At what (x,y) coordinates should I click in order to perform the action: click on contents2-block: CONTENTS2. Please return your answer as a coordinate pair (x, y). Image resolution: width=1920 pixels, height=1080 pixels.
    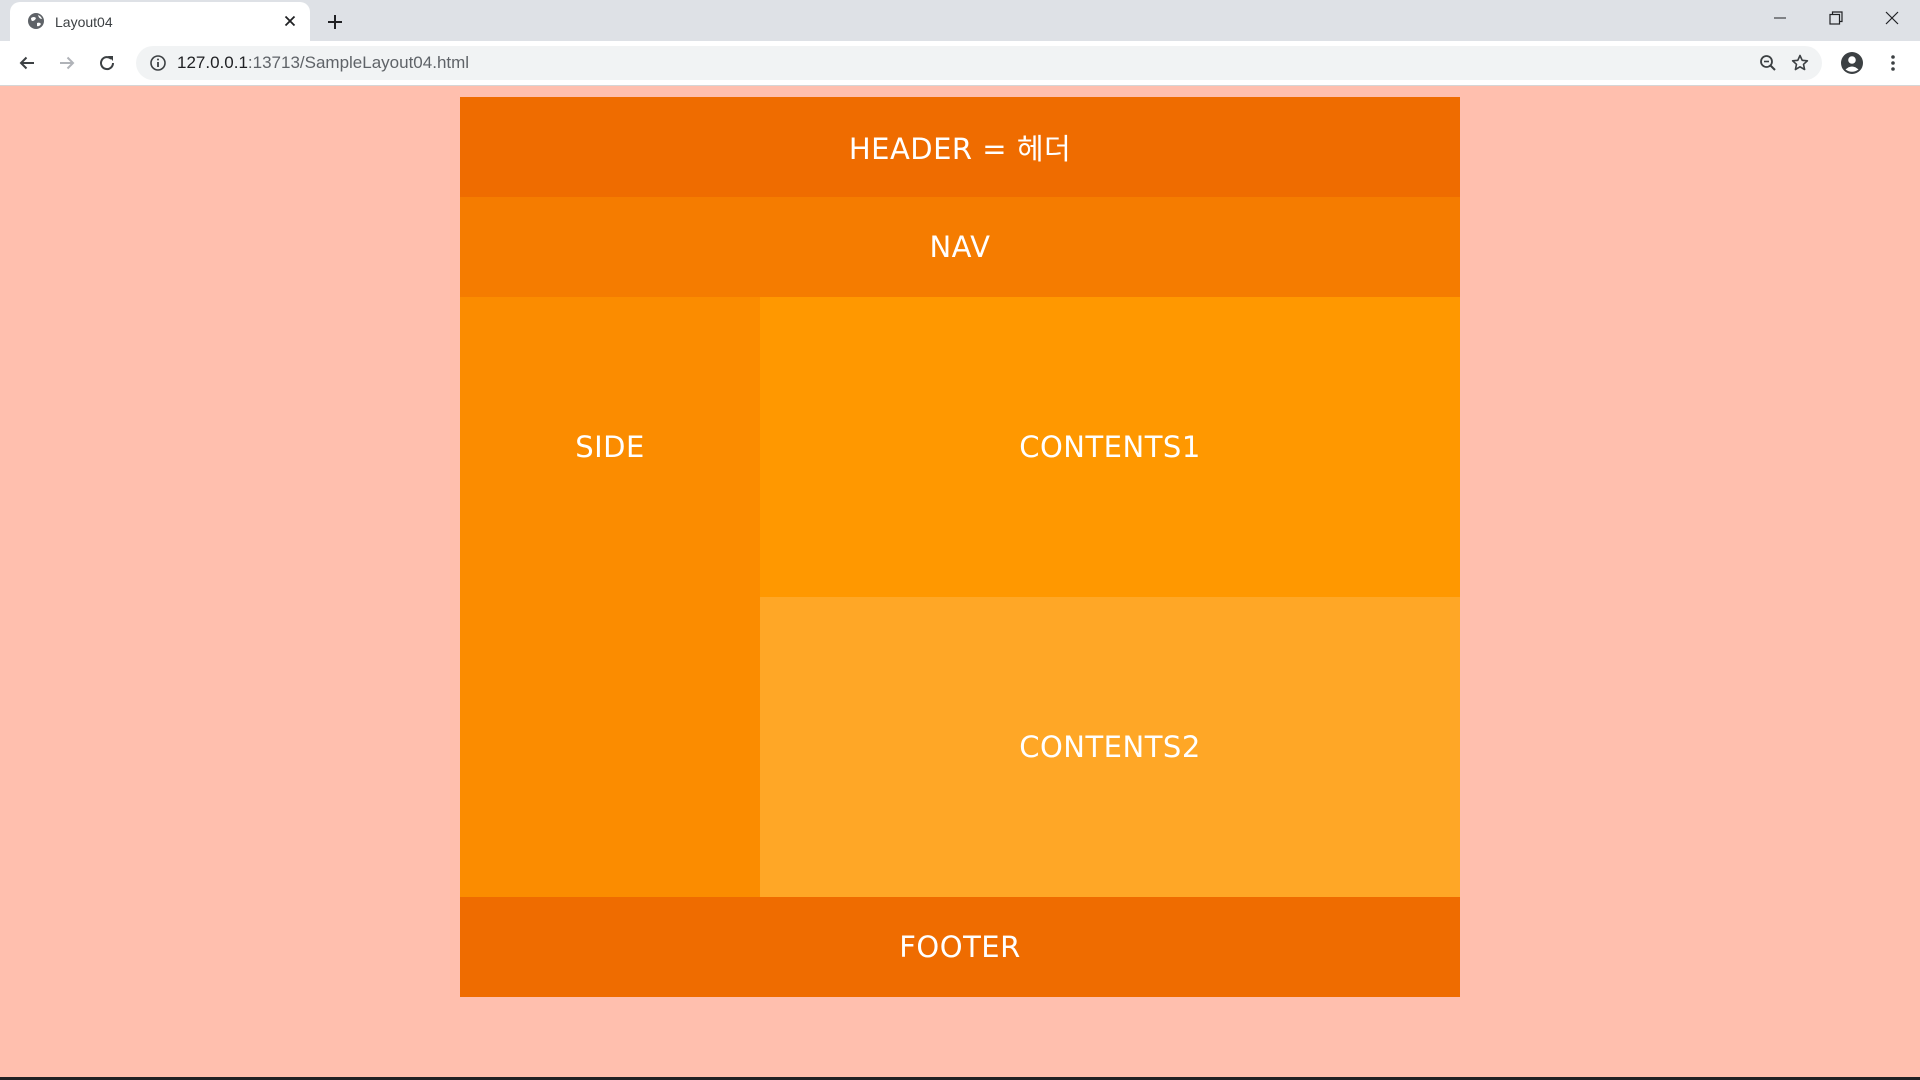
    Looking at the image, I should click on (1110, 747).